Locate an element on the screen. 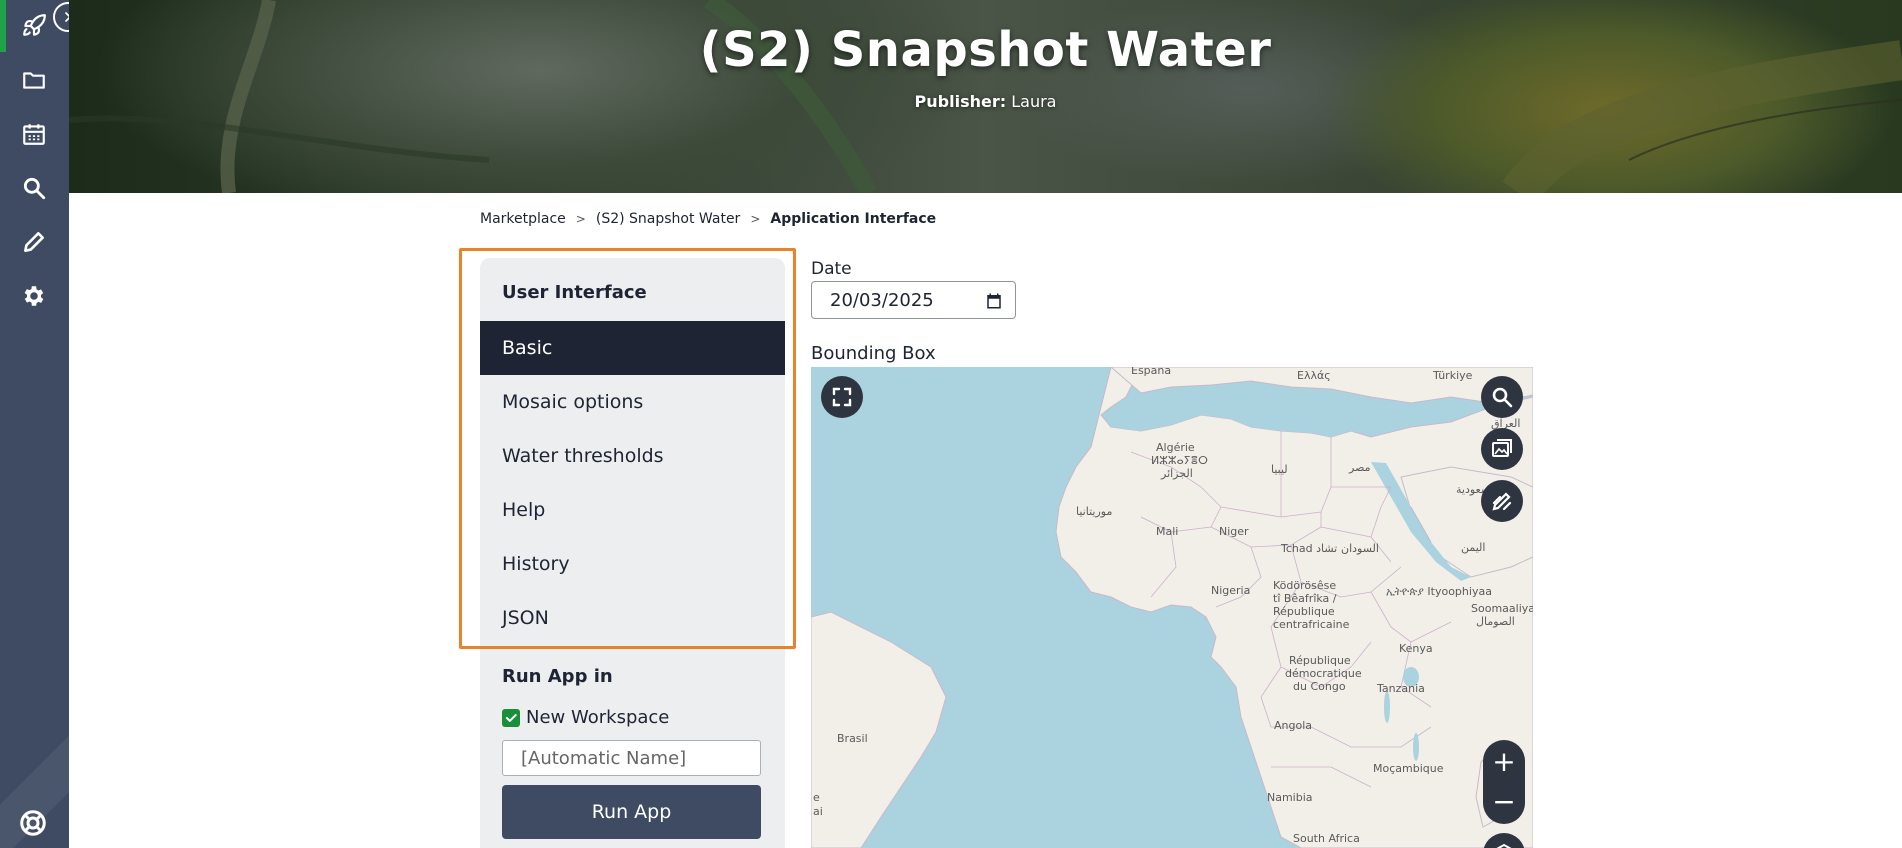 This screenshot has height=848, width=1902. bounding-box-label: Bounding Box is located at coordinates (873, 353).